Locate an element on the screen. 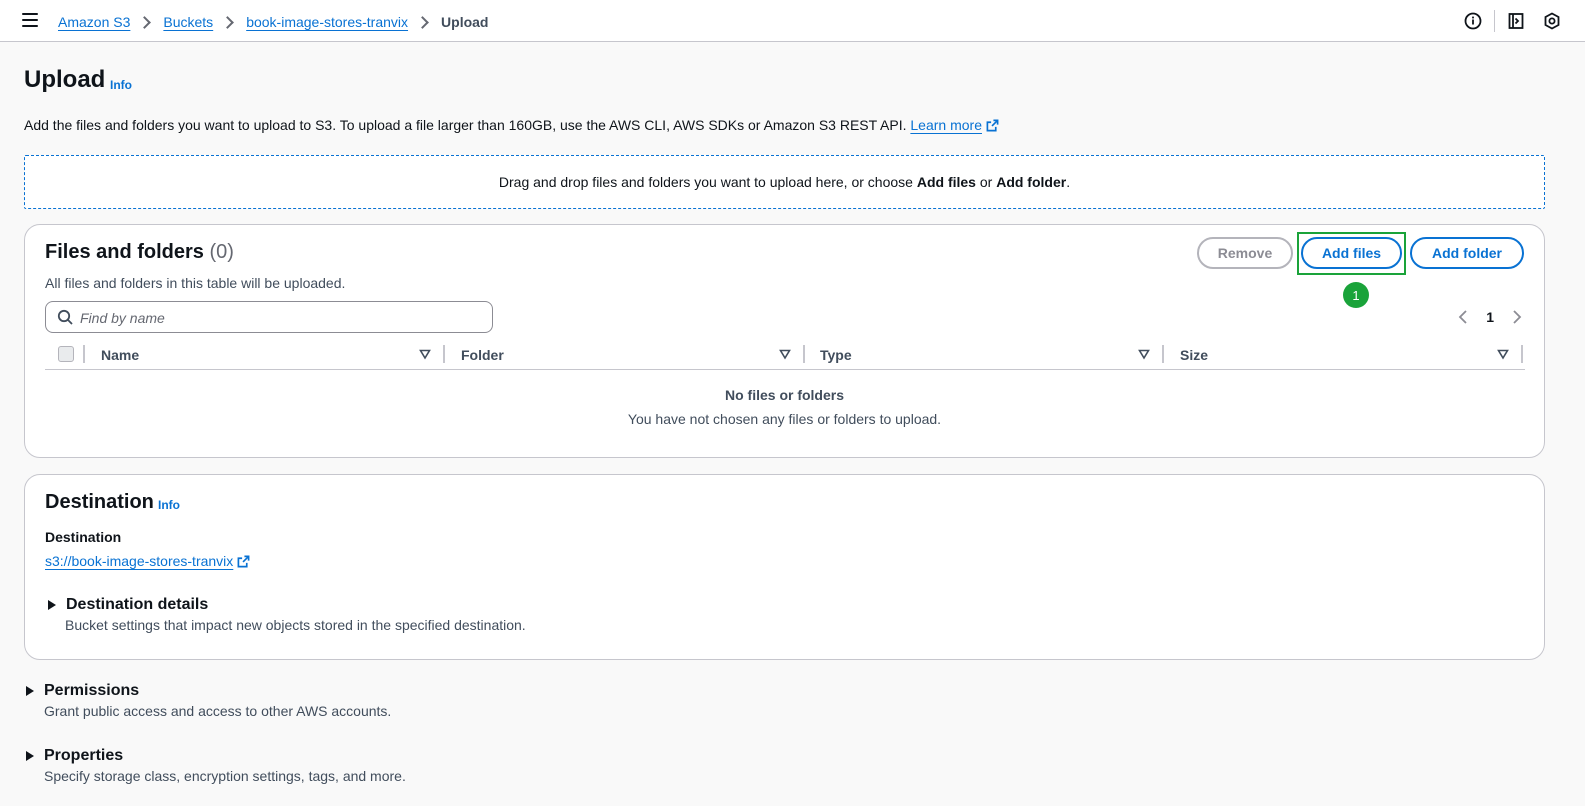 The height and width of the screenshot is (806, 1585). files-title-text: Files and folders is located at coordinates (124, 252).